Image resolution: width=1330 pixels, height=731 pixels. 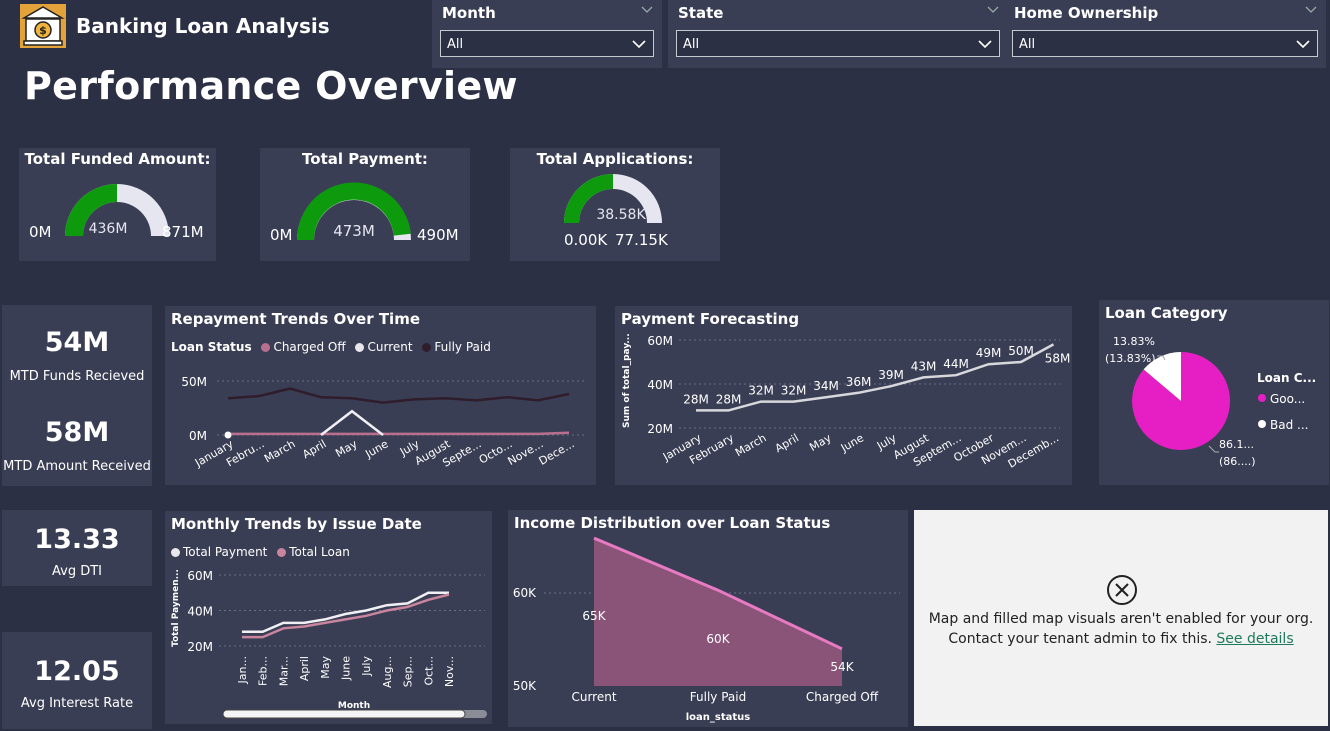 What do you see at coordinates (1058, 358) in the screenshot?
I see `data-label: 58M` at bounding box center [1058, 358].